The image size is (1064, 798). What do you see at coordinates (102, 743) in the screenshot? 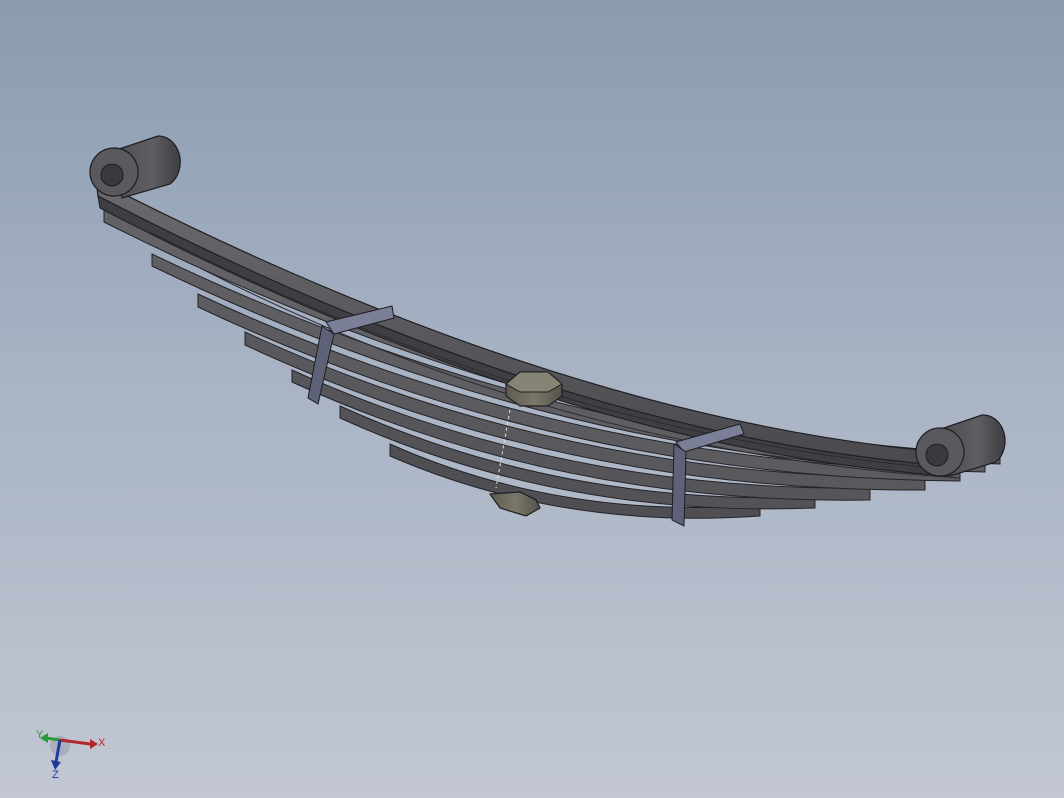
I see `triad-x-label: X` at bounding box center [102, 743].